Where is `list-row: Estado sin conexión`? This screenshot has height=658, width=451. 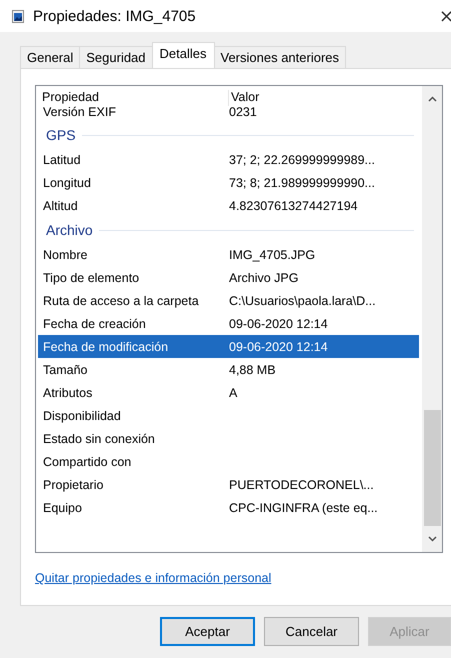 list-row: Estado sin conexión is located at coordinates (228, 438).